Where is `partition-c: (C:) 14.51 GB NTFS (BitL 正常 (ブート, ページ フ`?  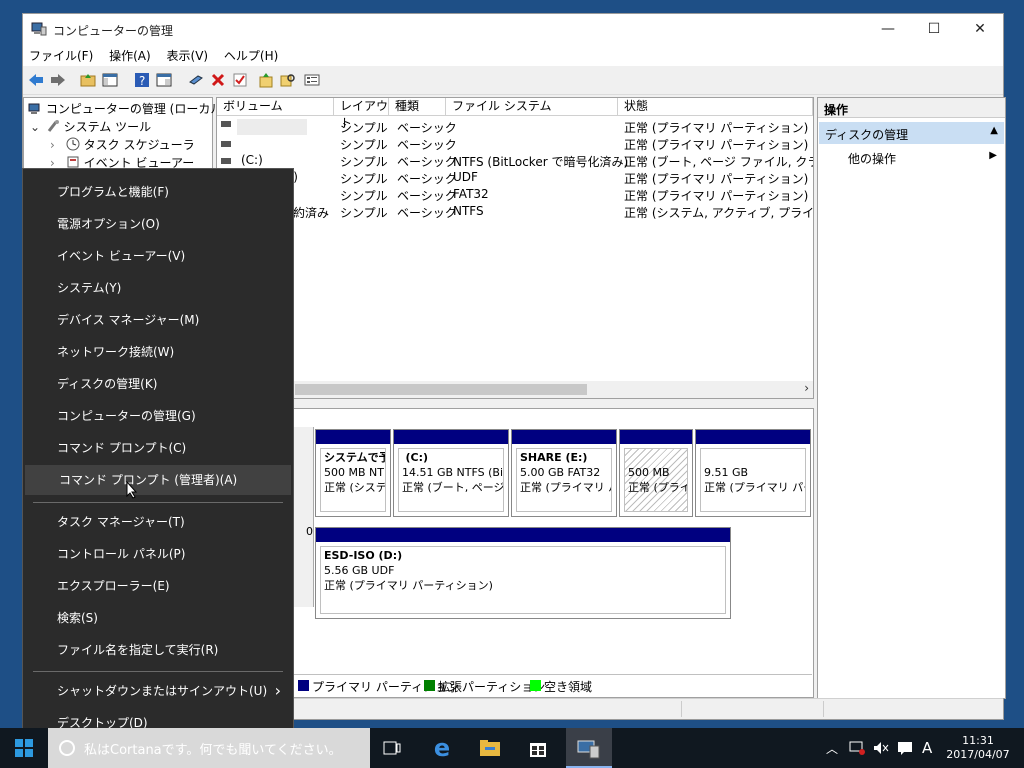 partition-c: (C:) 14.51 GB NTFS (BitL 正常 (ブート, ページ フ is located at coordinates (451, 473).